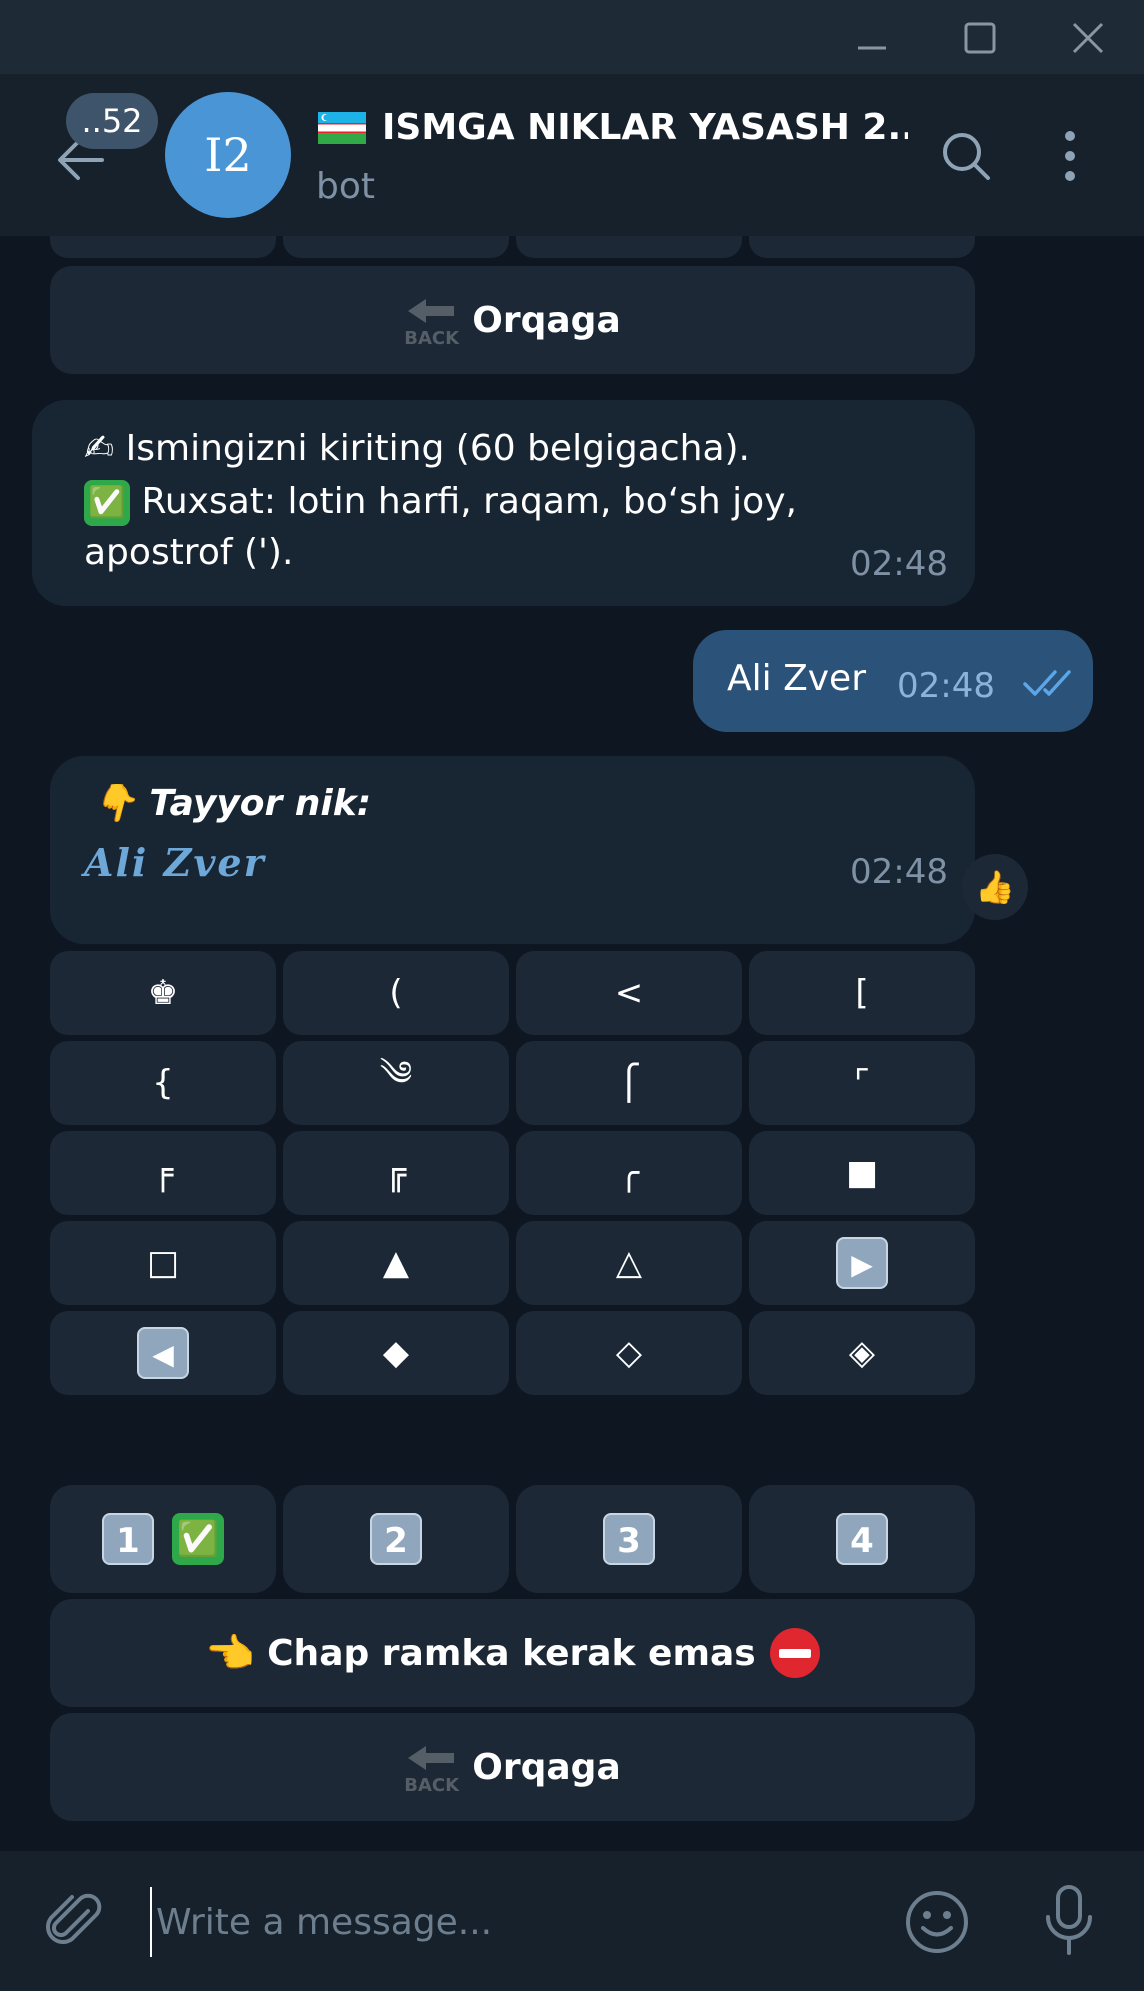 The image size is (1144, 1991). I want to click on symbol-button: ▶, so click(862, 1263).